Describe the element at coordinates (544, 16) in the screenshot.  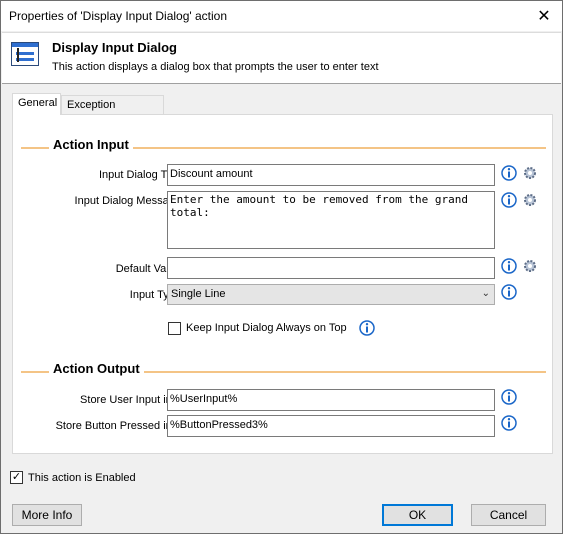
I see `close-icon: ✕` at that location.